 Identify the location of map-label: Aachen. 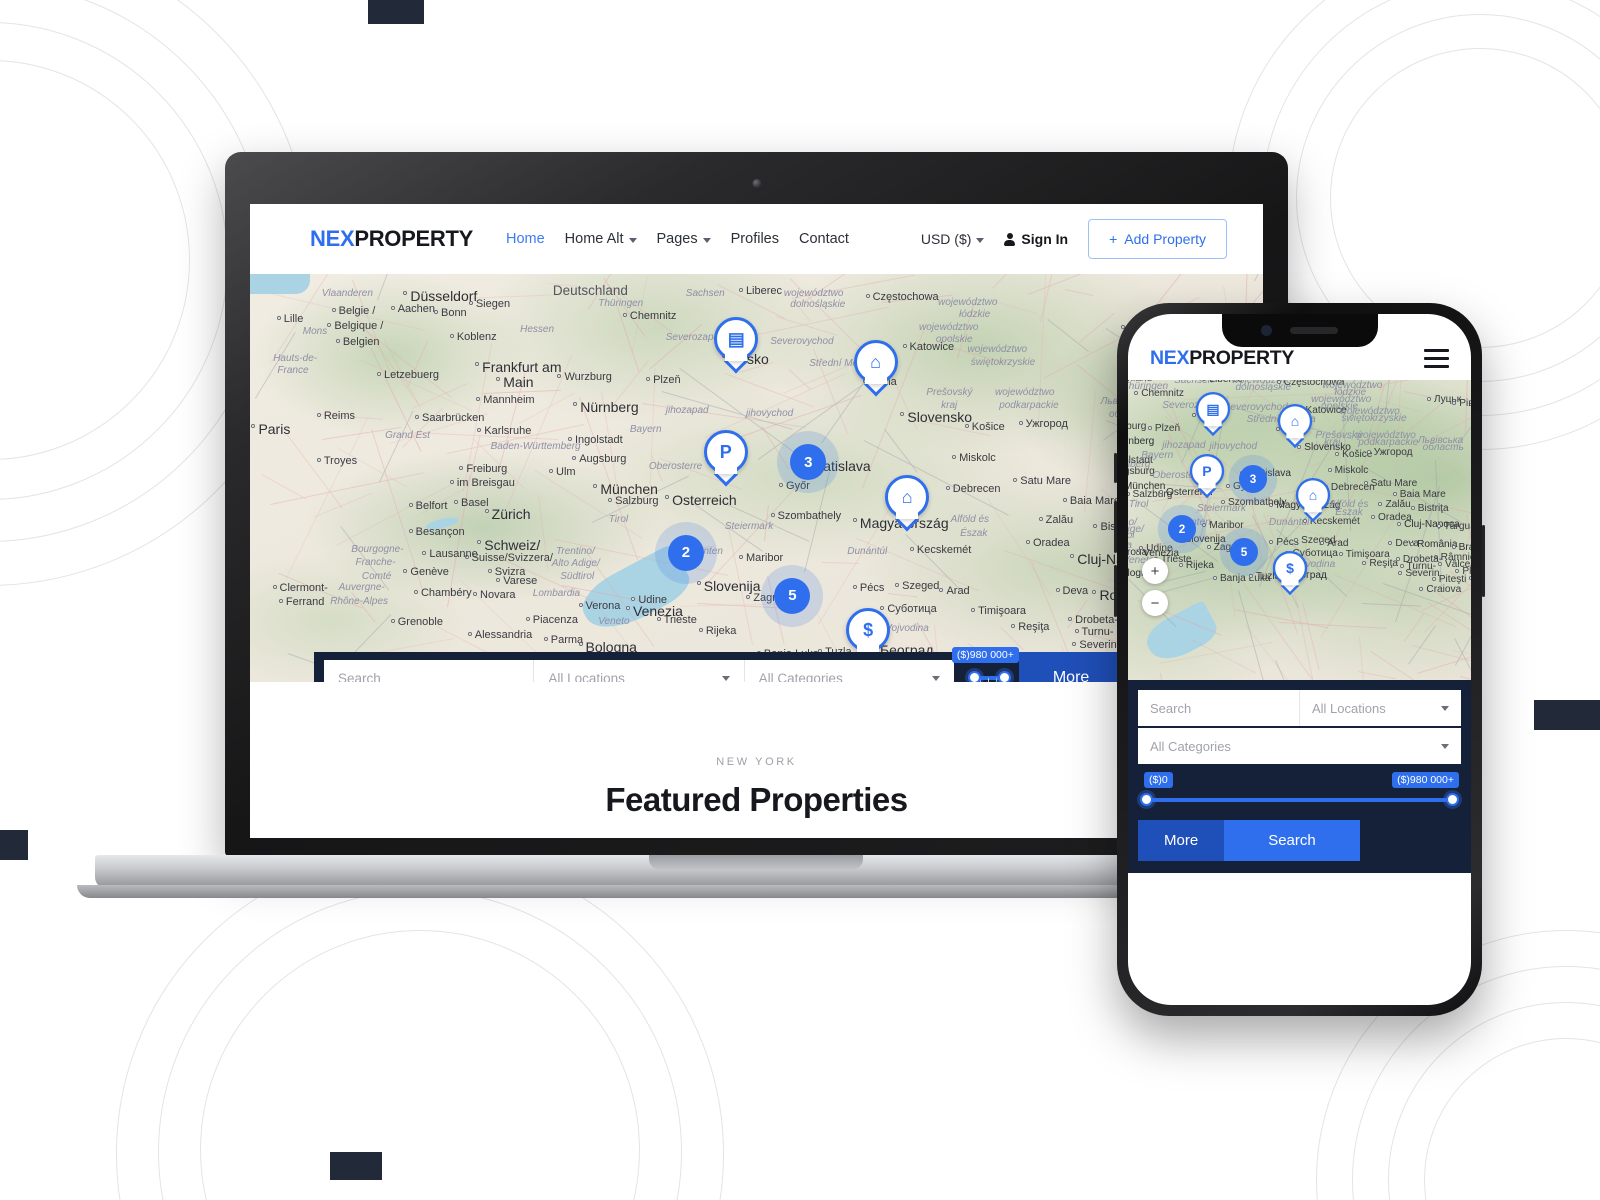
(416, 309).